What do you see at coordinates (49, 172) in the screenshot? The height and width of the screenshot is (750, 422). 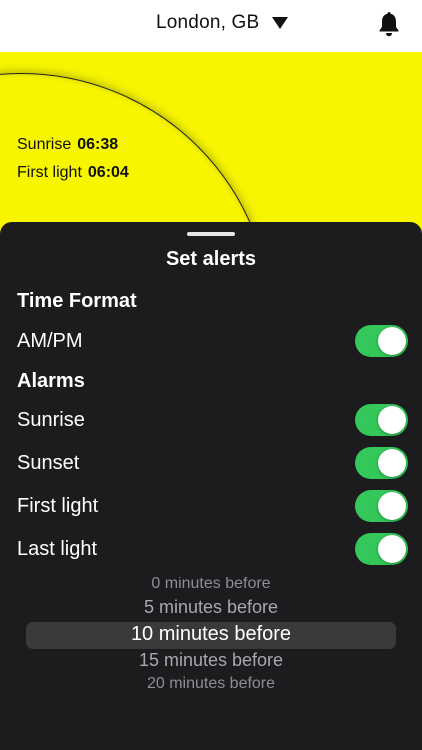 I see `first-light-label: First light` at bounding box center [49, 172].